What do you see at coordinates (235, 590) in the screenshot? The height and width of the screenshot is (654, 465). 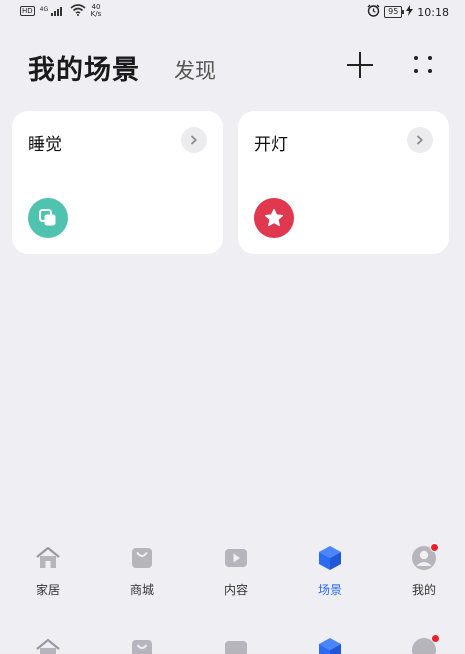 I see `nav-label: 内容` at bounding box center [235, 590].